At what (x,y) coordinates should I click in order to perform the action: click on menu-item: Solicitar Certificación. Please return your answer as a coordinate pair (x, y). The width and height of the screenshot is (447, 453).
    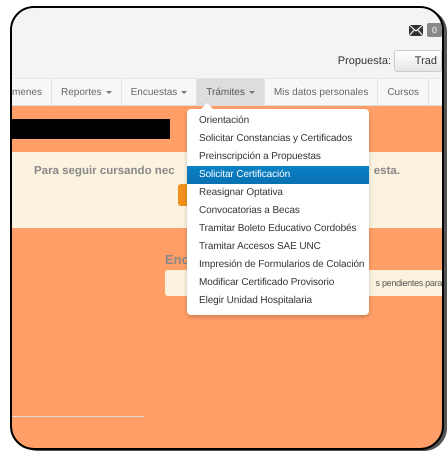
    Looking at the image, I should click on (278, 175).